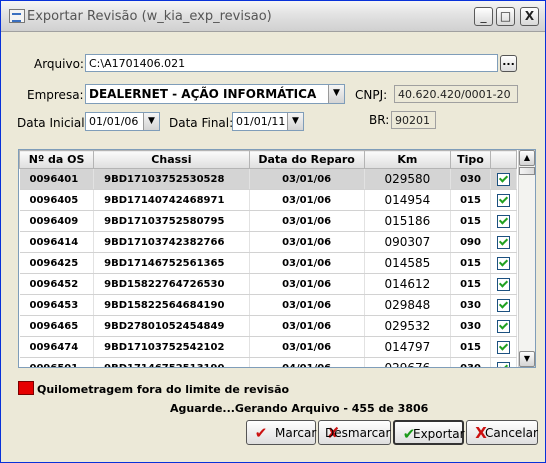 Image resolution: width=546 pixels, height=463 pixels. What do you see at coordinates (59, 64) in the screenshot?
I see `arquivo-label: Arquivo:` at bounding box center [59, 64].